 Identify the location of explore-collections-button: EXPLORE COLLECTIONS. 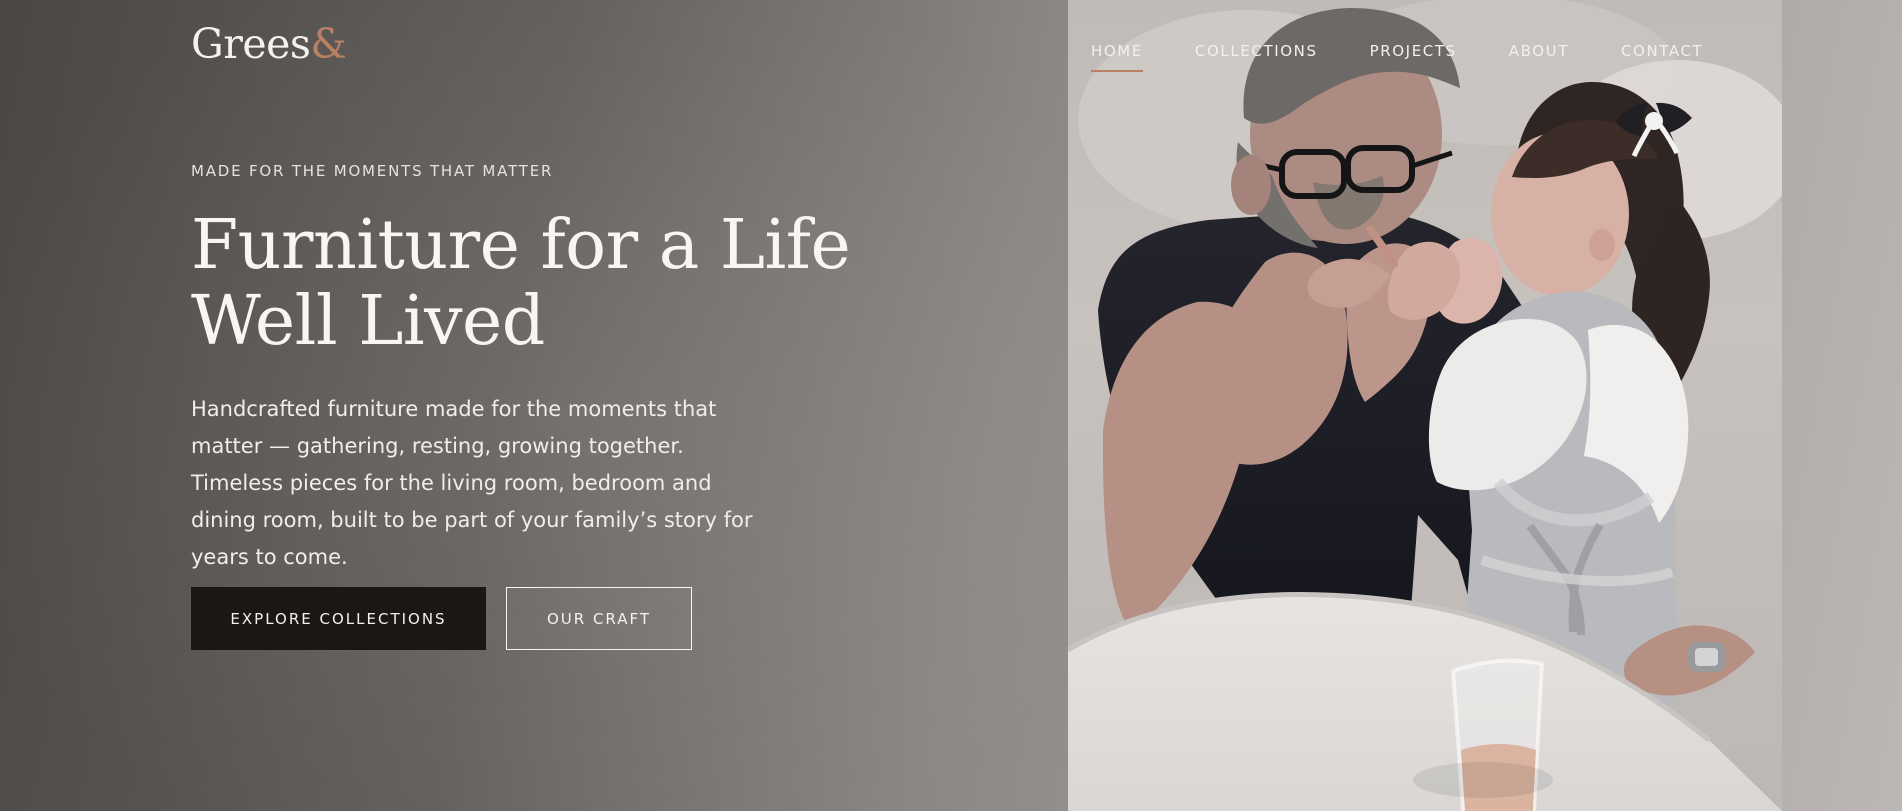
(338, 618).